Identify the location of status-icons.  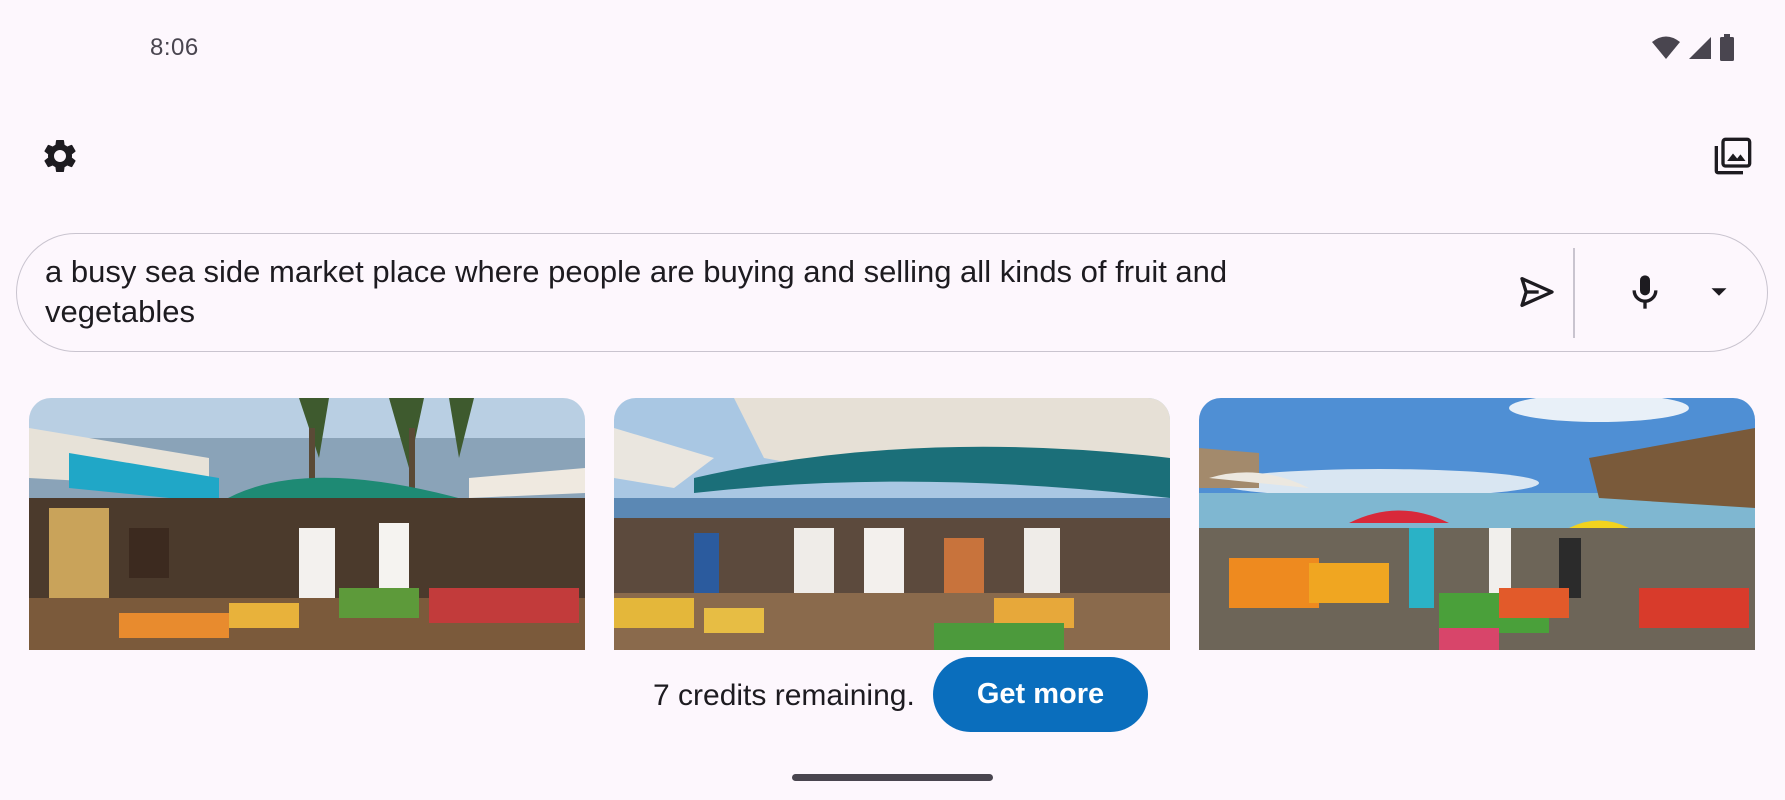
(1693, 48).